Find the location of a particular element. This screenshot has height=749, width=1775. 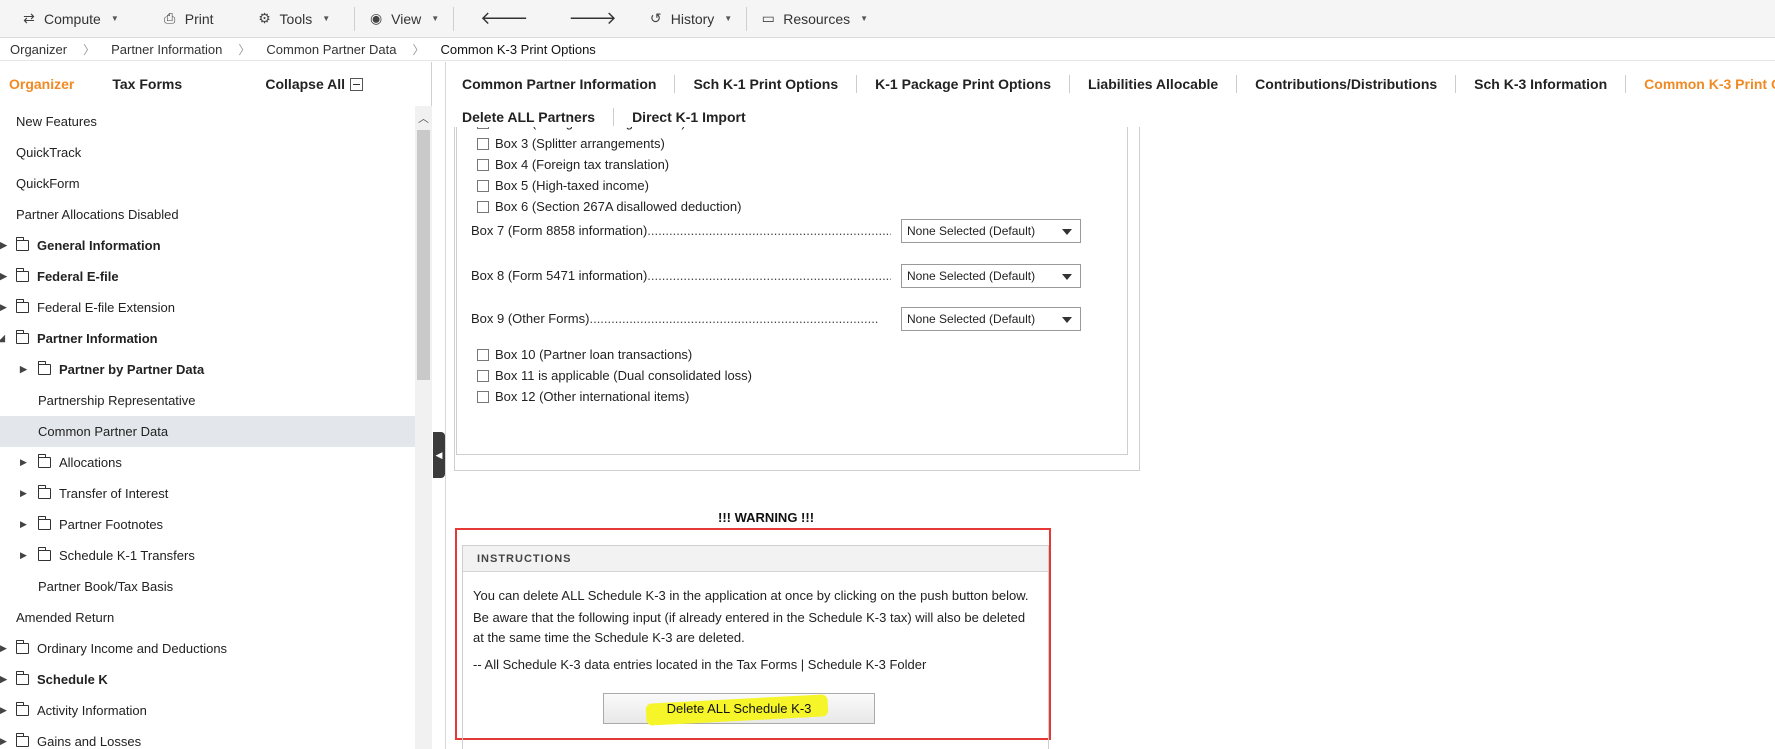

tree-item: ▶ Ordinary Income and Deductions is located at coordinates (207, 648).